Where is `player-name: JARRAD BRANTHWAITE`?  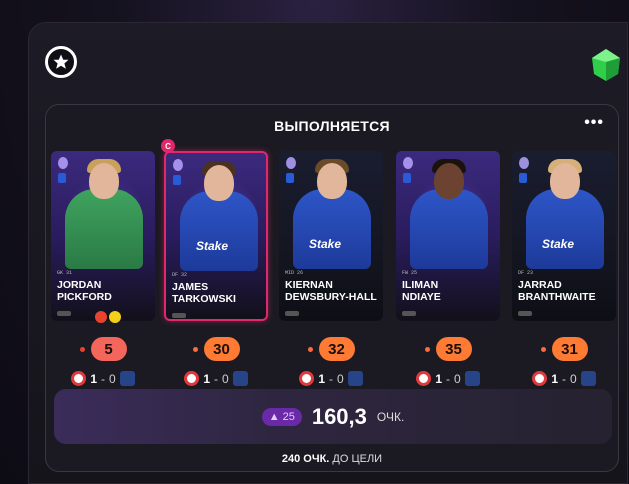 player-name: JARRAD BRANTHWAITE is located at coordinates (557, 291).